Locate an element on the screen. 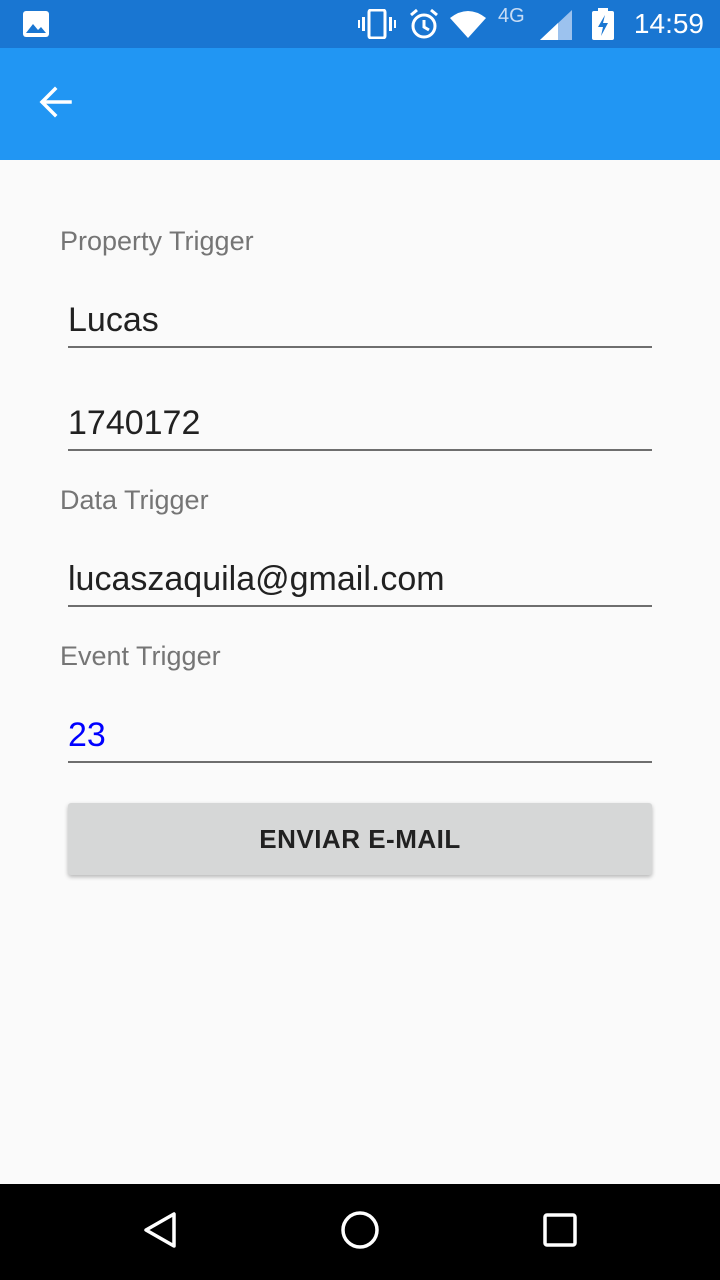 The image size is (720, 1280). name-field is located at coordinates (360, 317).